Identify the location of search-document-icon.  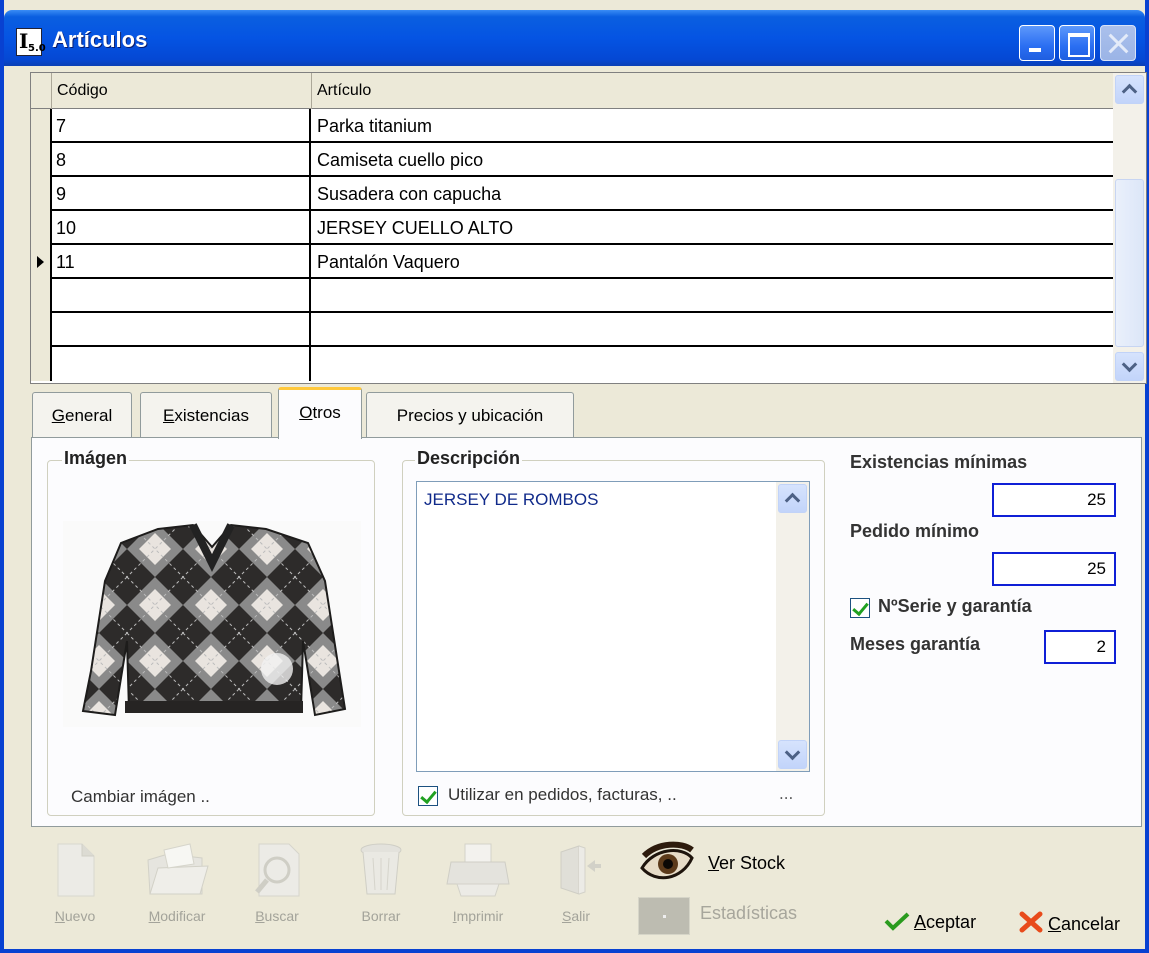
(277, 870).